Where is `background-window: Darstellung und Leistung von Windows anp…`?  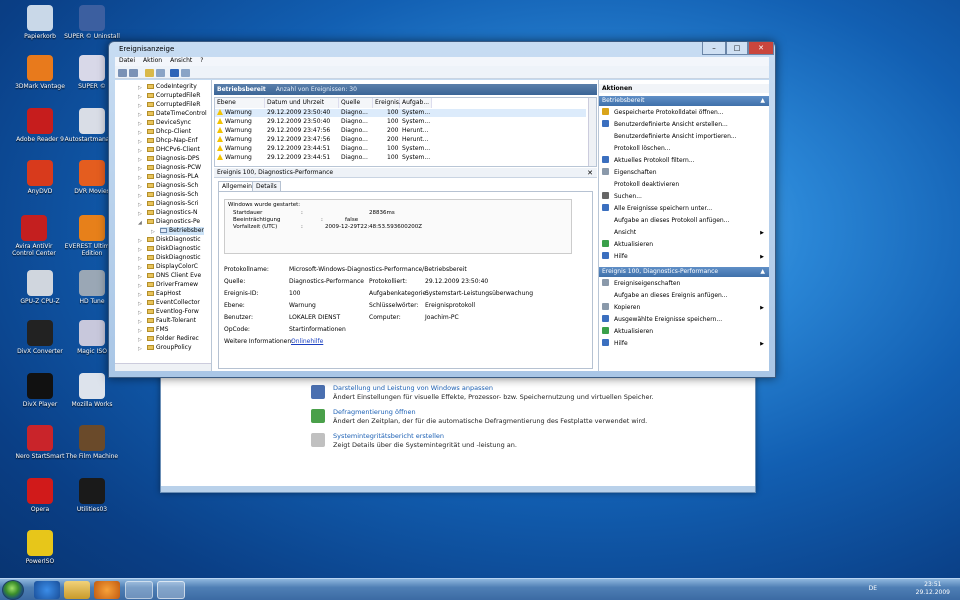
background-window: Darstellung und Leistung von Windows anp… is located at coordinates (458, 433).